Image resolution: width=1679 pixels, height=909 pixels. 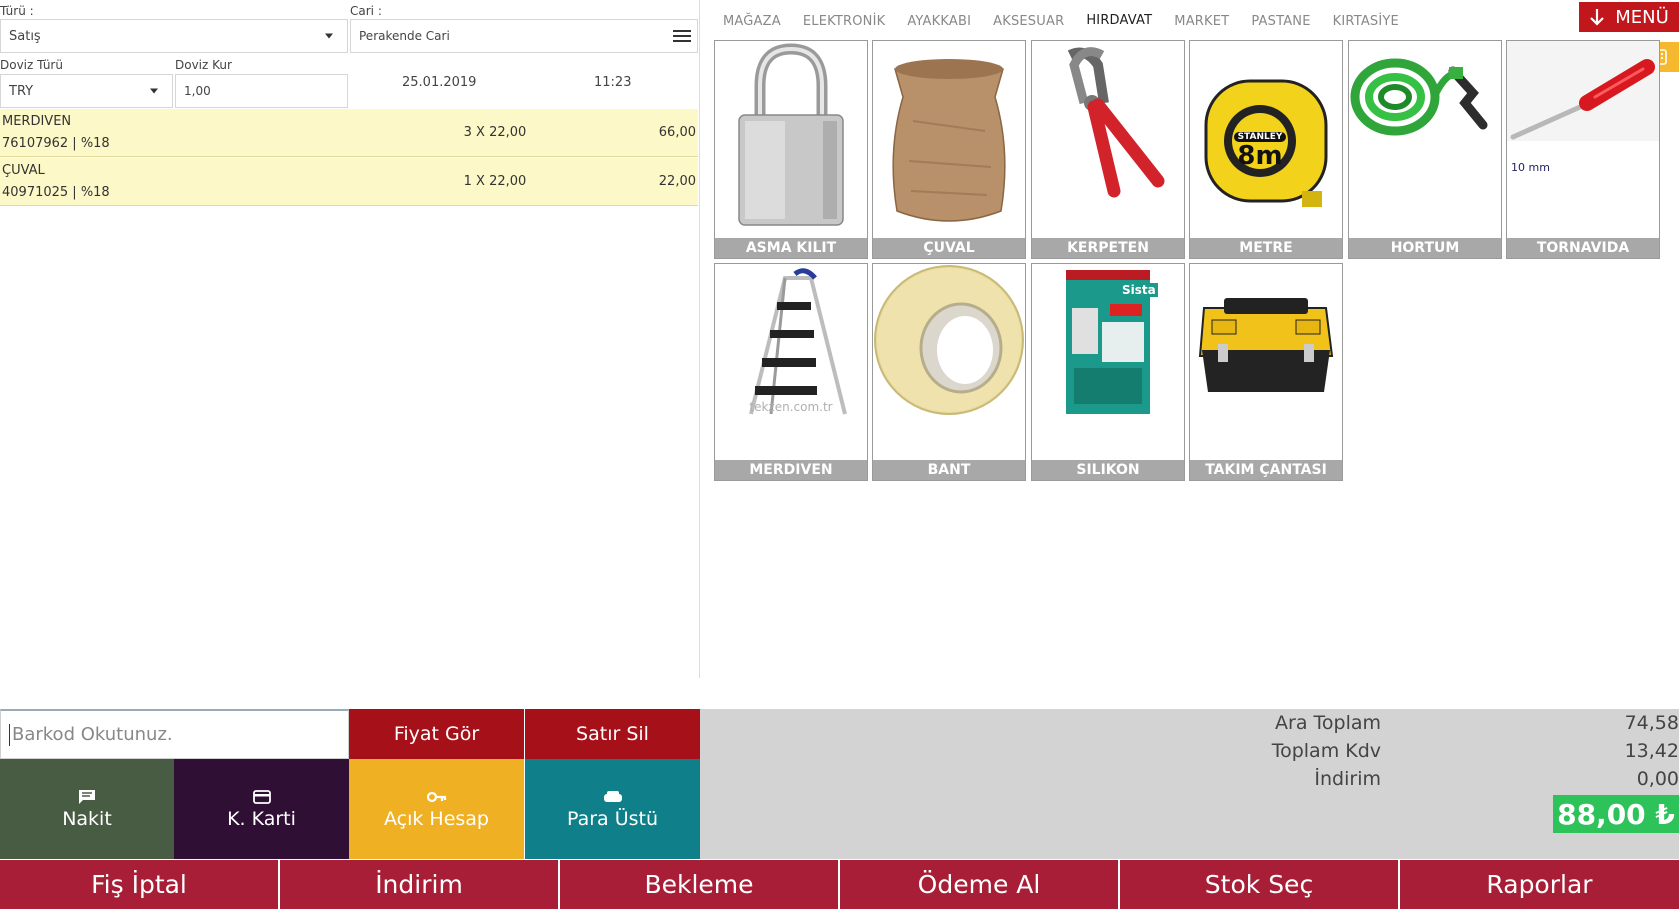 I want to click on product-tile: BANT, so click(x=949, y=372).